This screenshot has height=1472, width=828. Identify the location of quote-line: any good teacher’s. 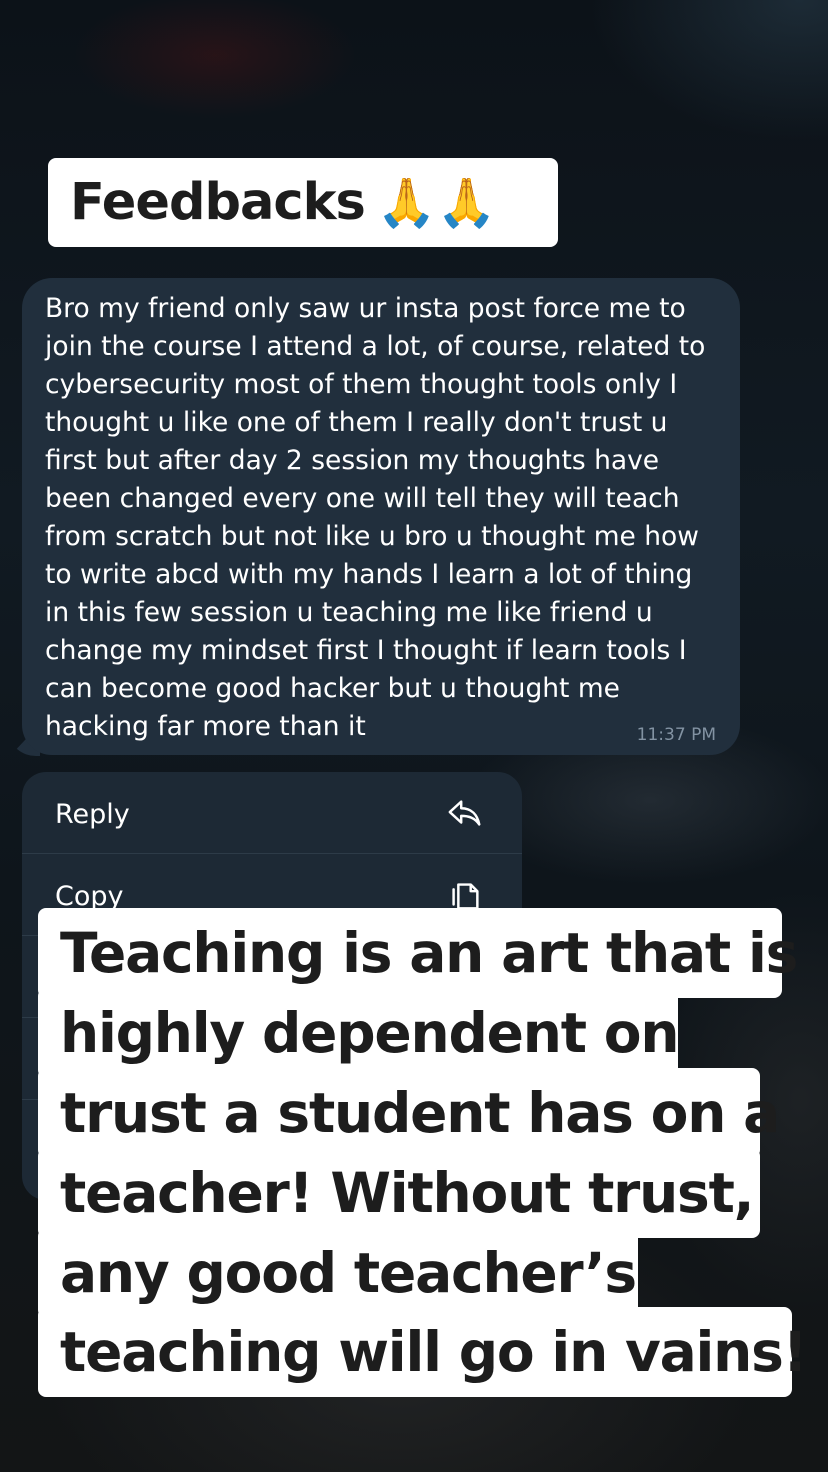
(338, 1273).